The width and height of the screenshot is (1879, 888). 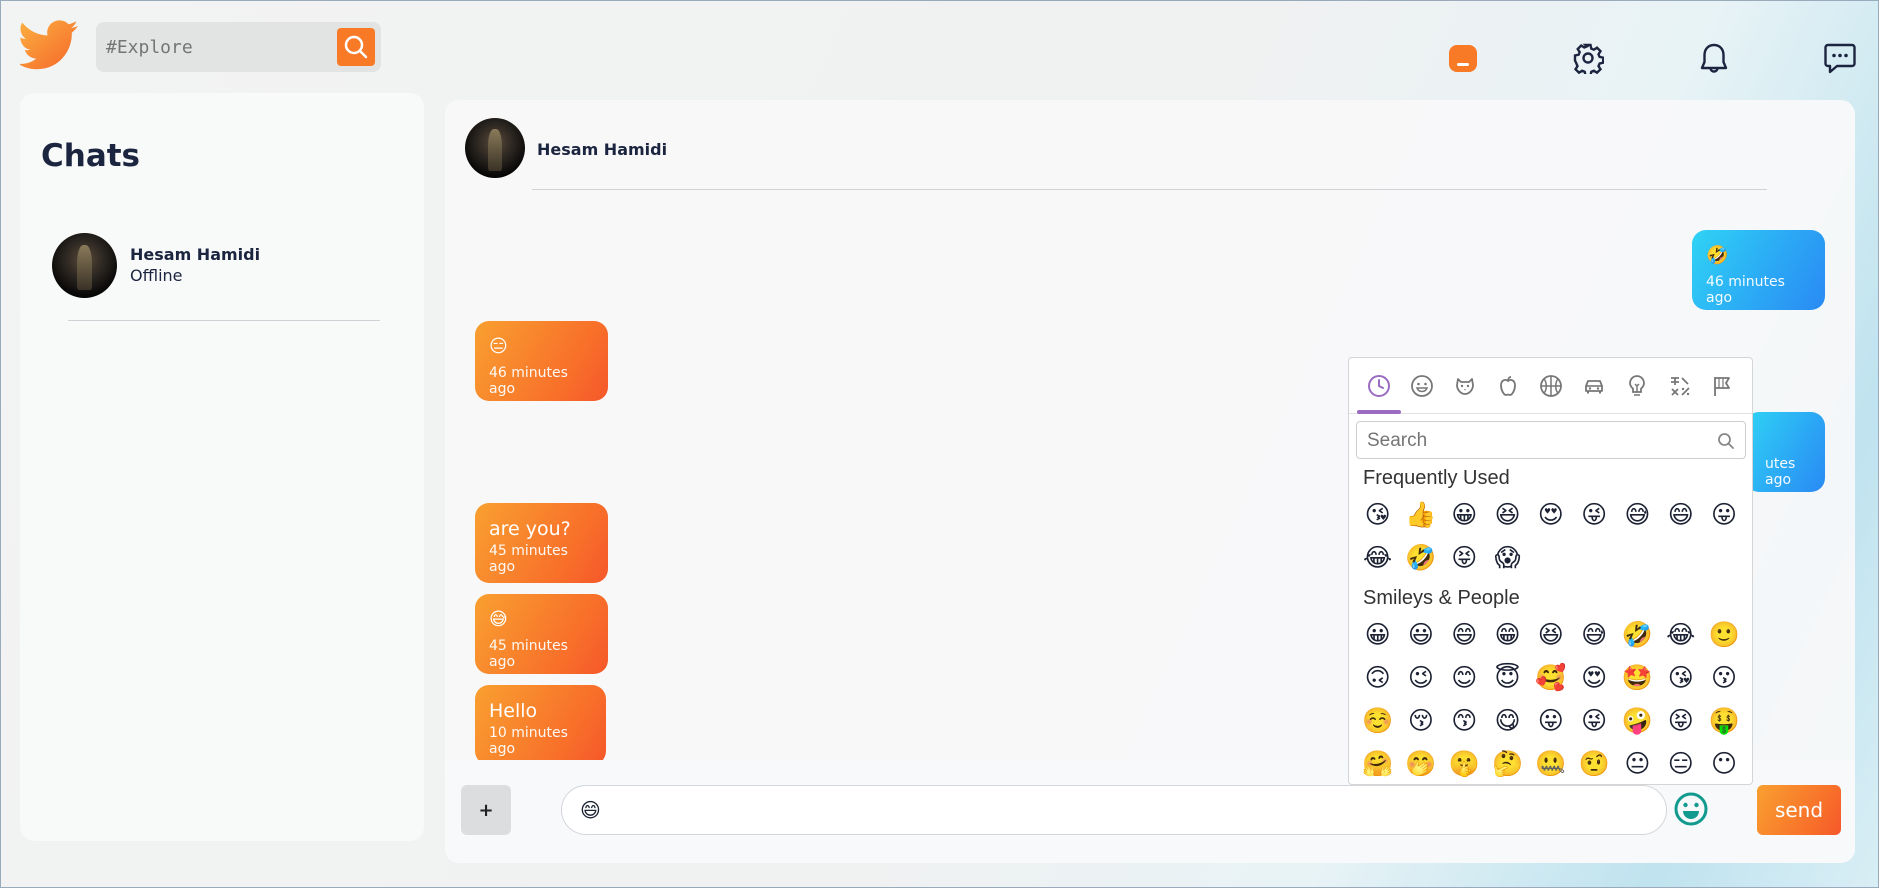 What do you see at coordinates (224, 320) in the screenshot?
I see `contact-divider` at bounding box center [224, 320].